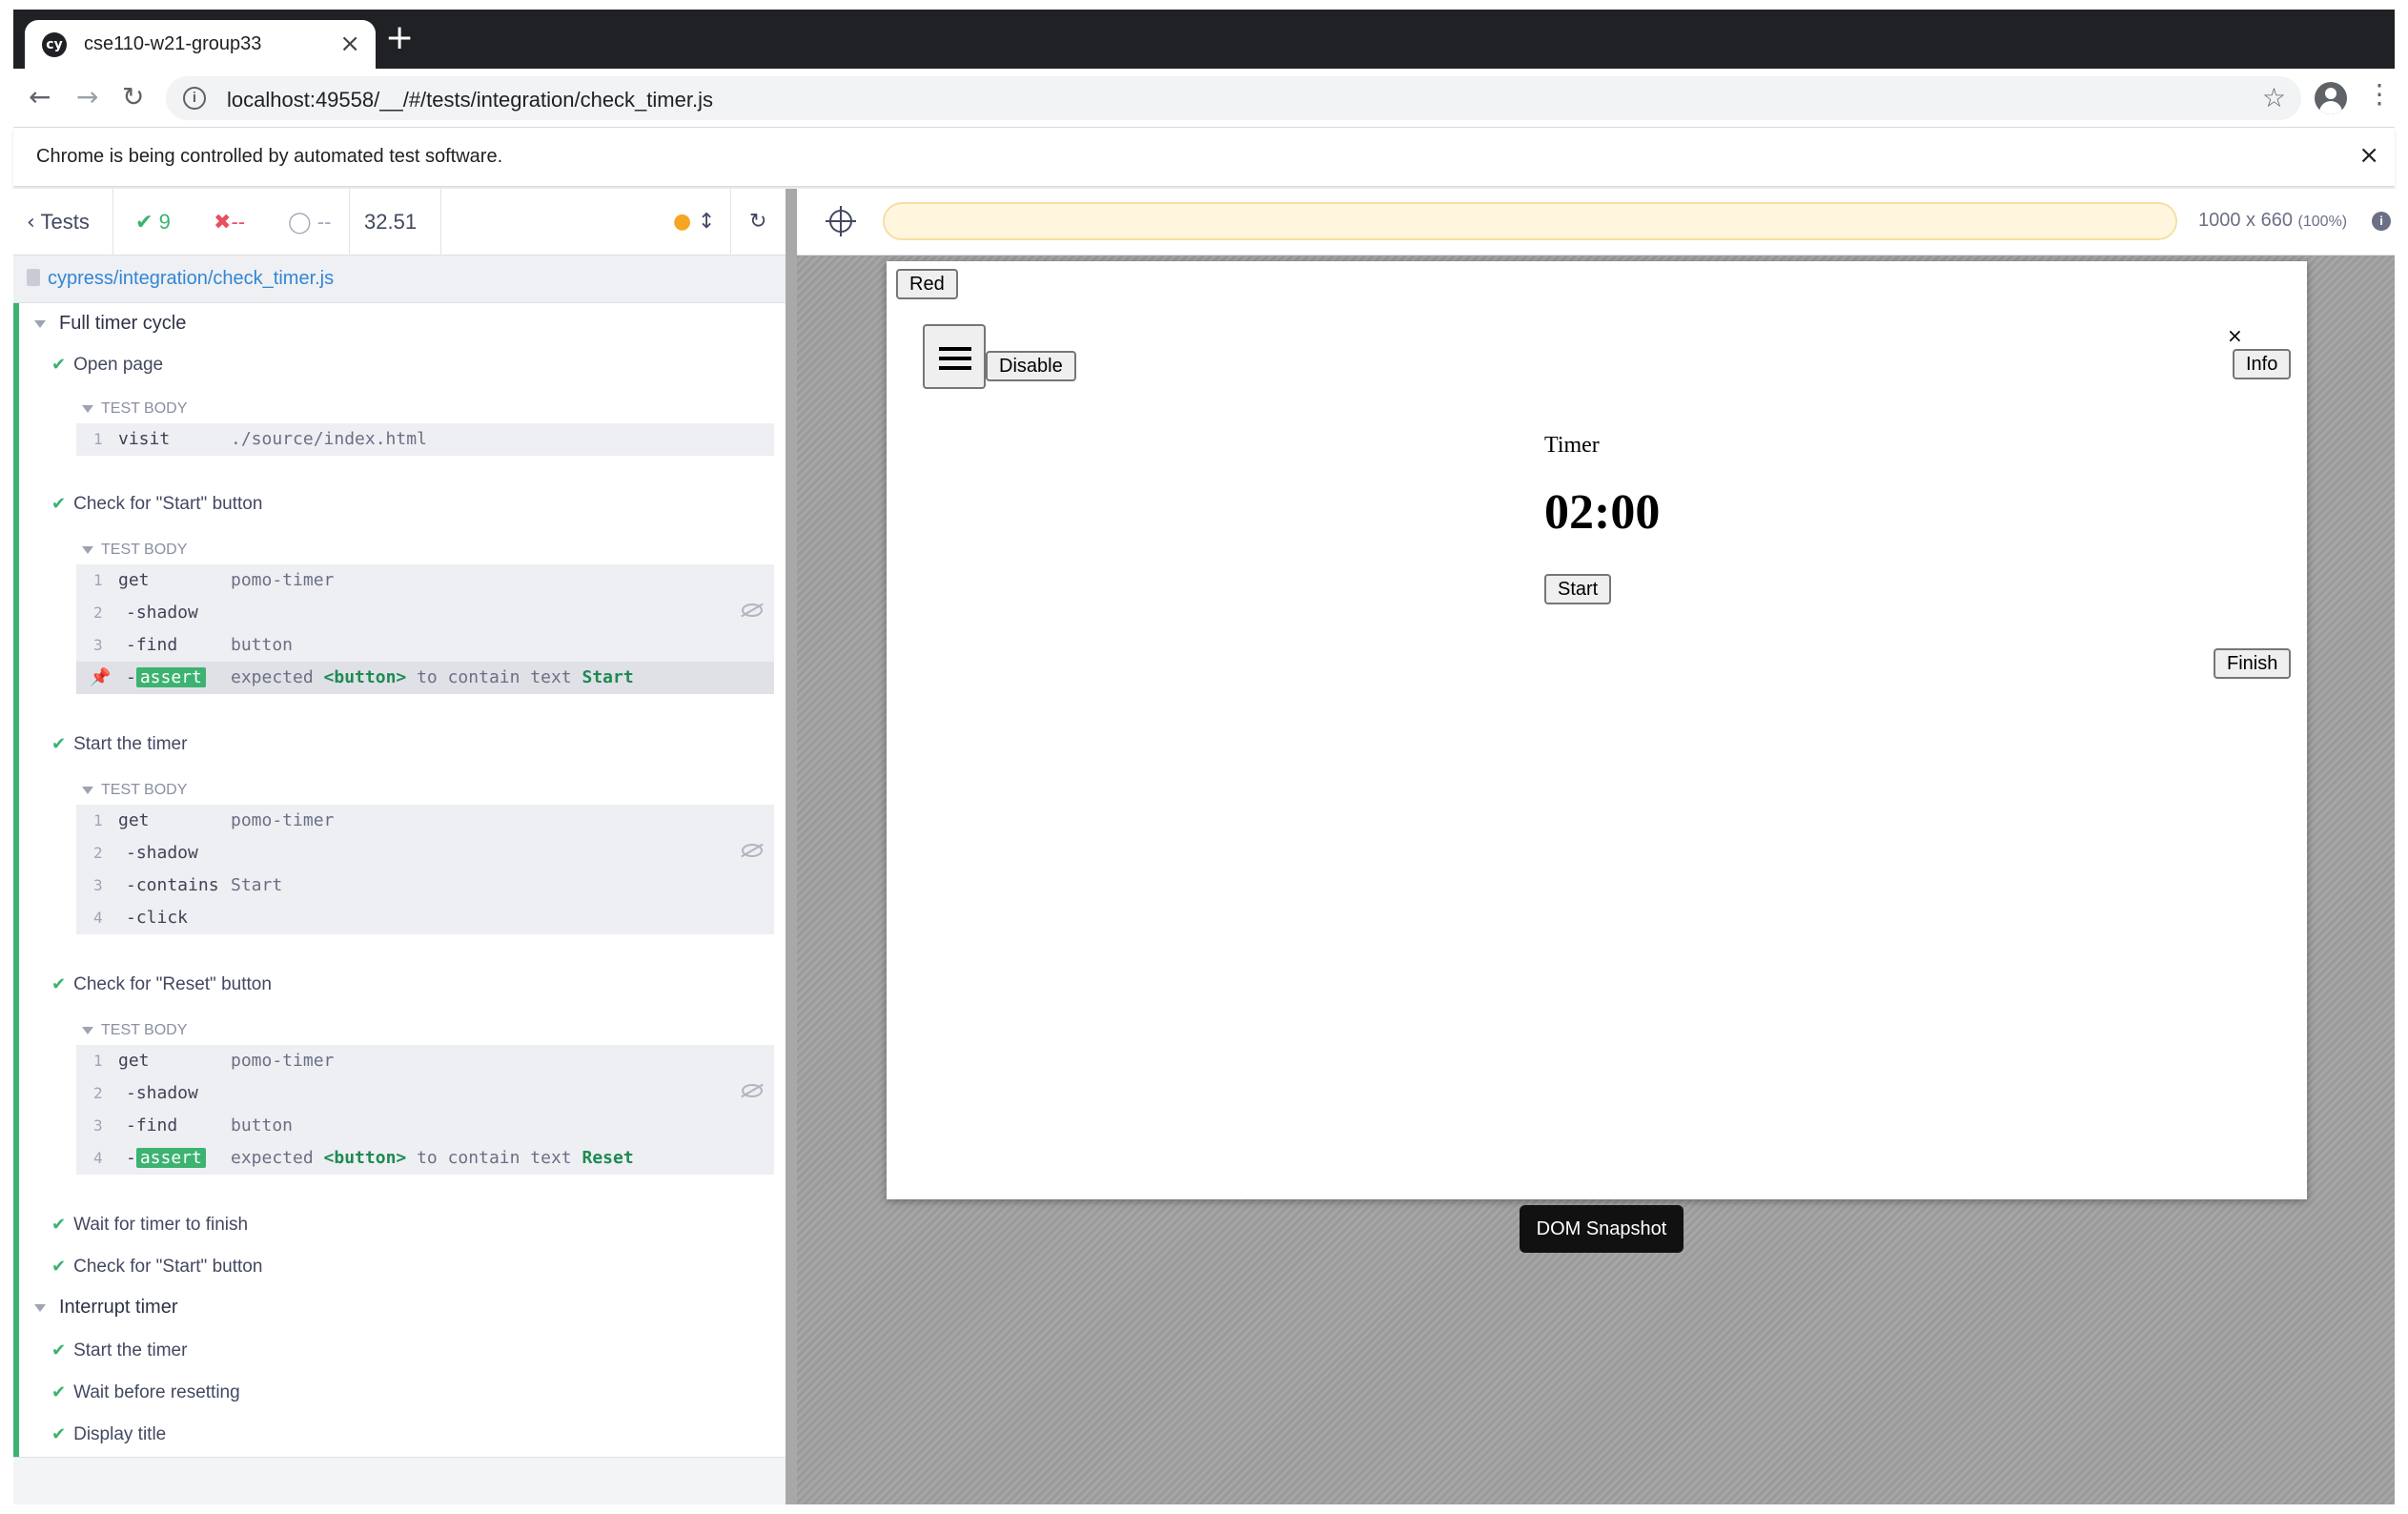  Describe the element at coordinates (170, 1158) in the screenshot. I see `assert-badge: assert` at that location.